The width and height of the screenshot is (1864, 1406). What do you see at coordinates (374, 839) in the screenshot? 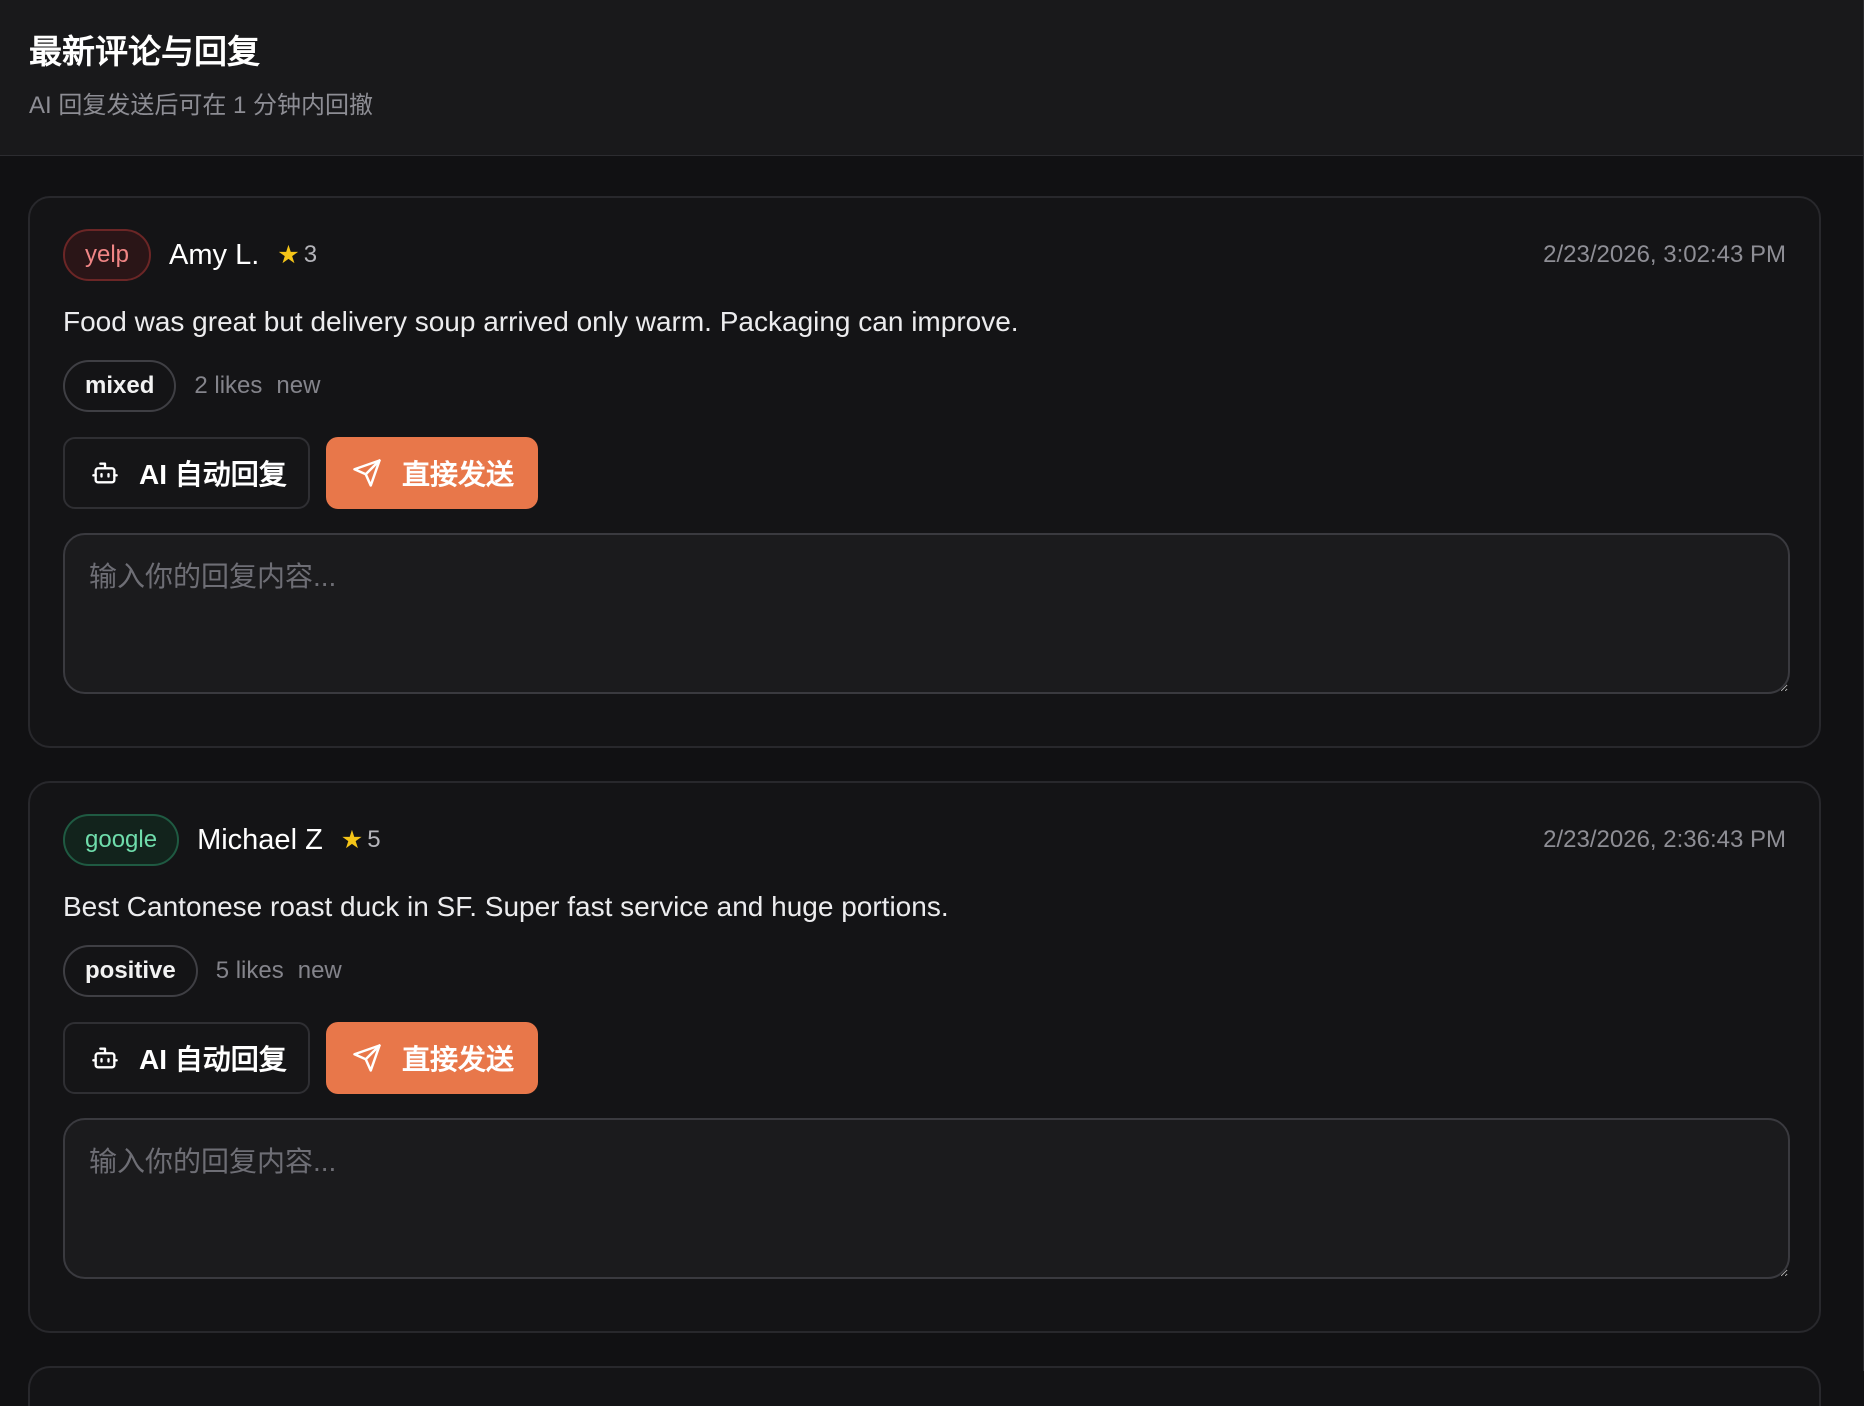
I see `rating-value: 5` at bounding box center [374, 839].